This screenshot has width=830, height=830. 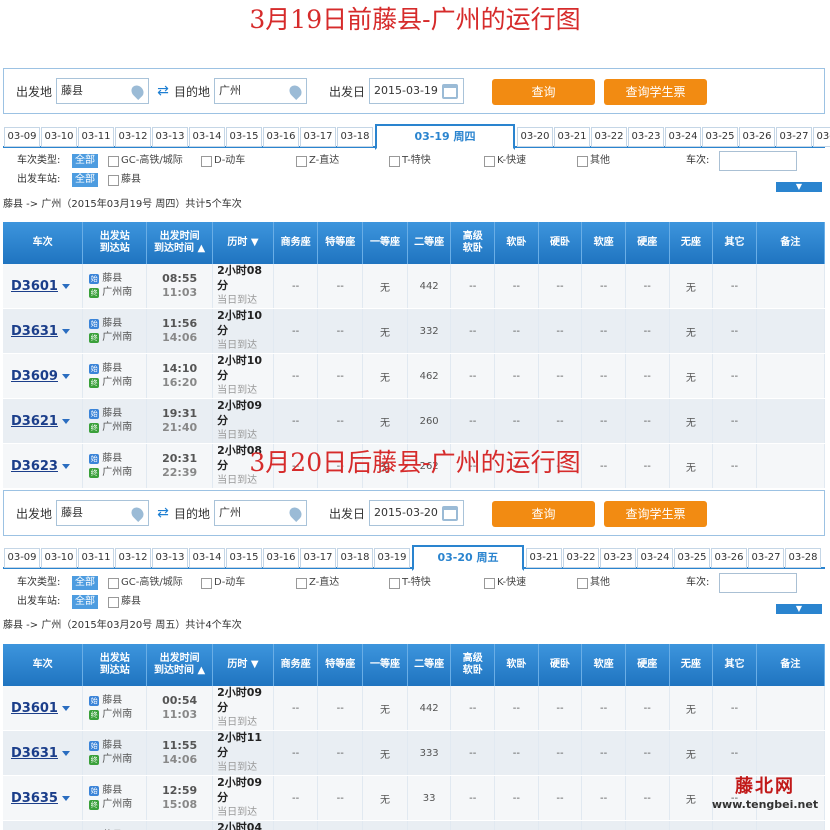 What do you see at coordinates (416, 91) in the screenshot?
I see `date-input: 2015-03-19` at bounding box center [416, 91].